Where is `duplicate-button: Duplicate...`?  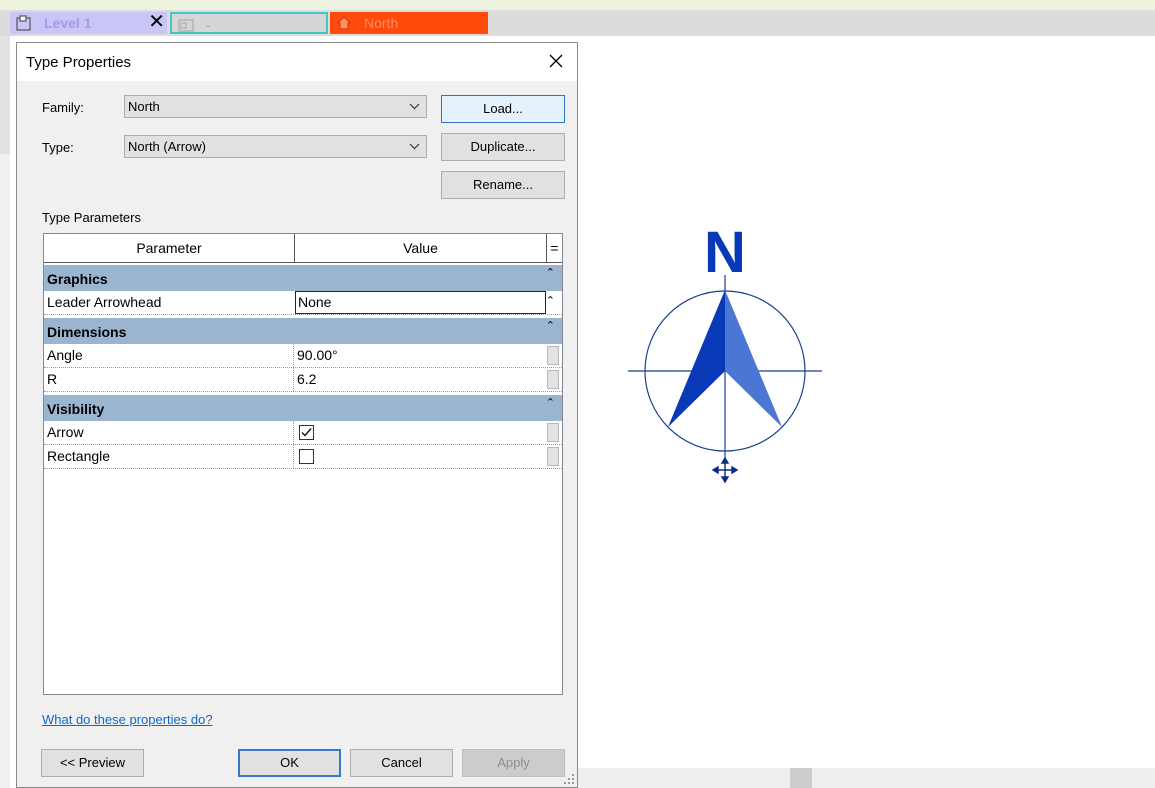
duplicate-button: Duplicate... is located at coordinates (503, 147).